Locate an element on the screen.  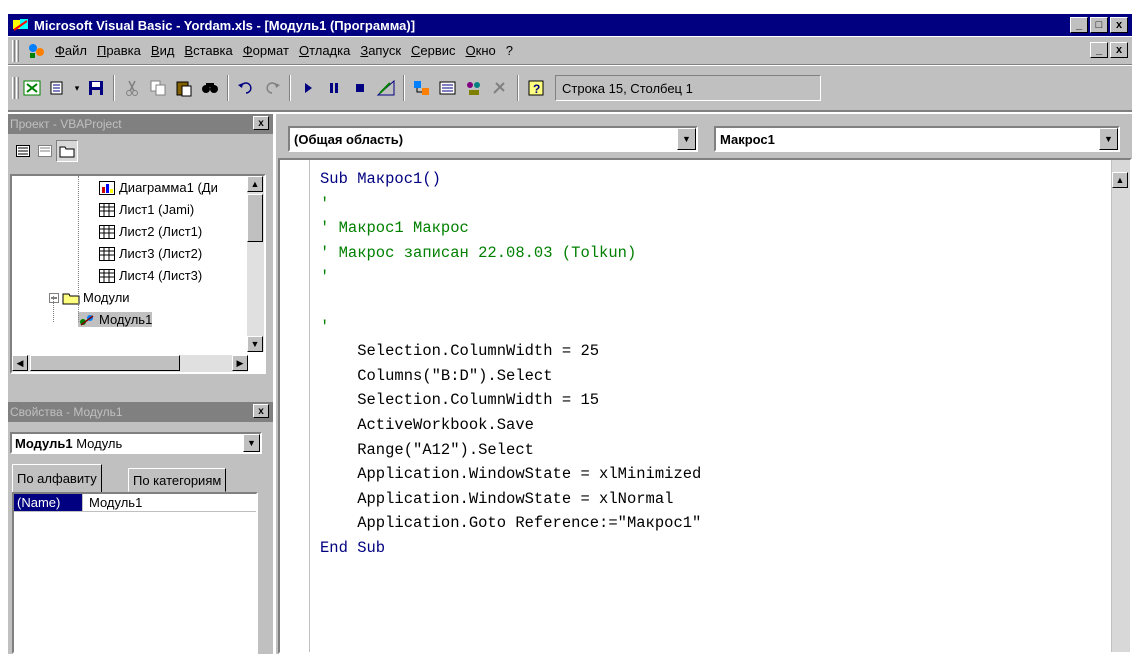
tree-line is located at coordinates (53, 309).